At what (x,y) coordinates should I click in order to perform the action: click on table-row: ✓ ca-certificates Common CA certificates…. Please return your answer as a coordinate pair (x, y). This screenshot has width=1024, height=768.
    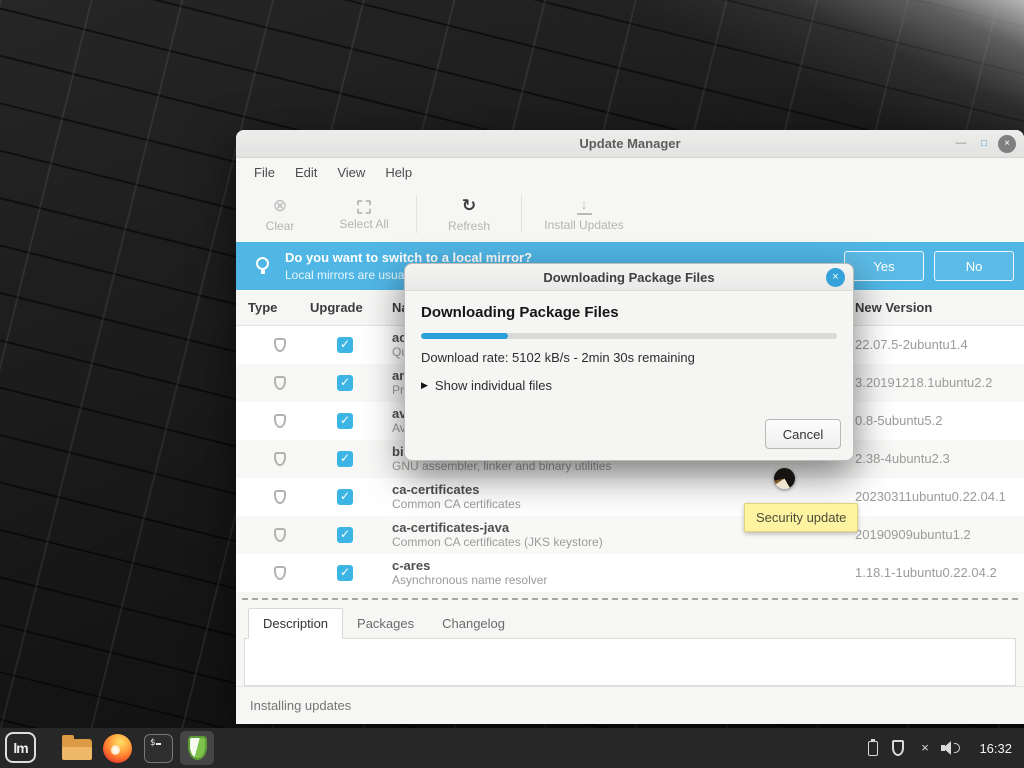
    Looking at the image, I should click on (630, 497).